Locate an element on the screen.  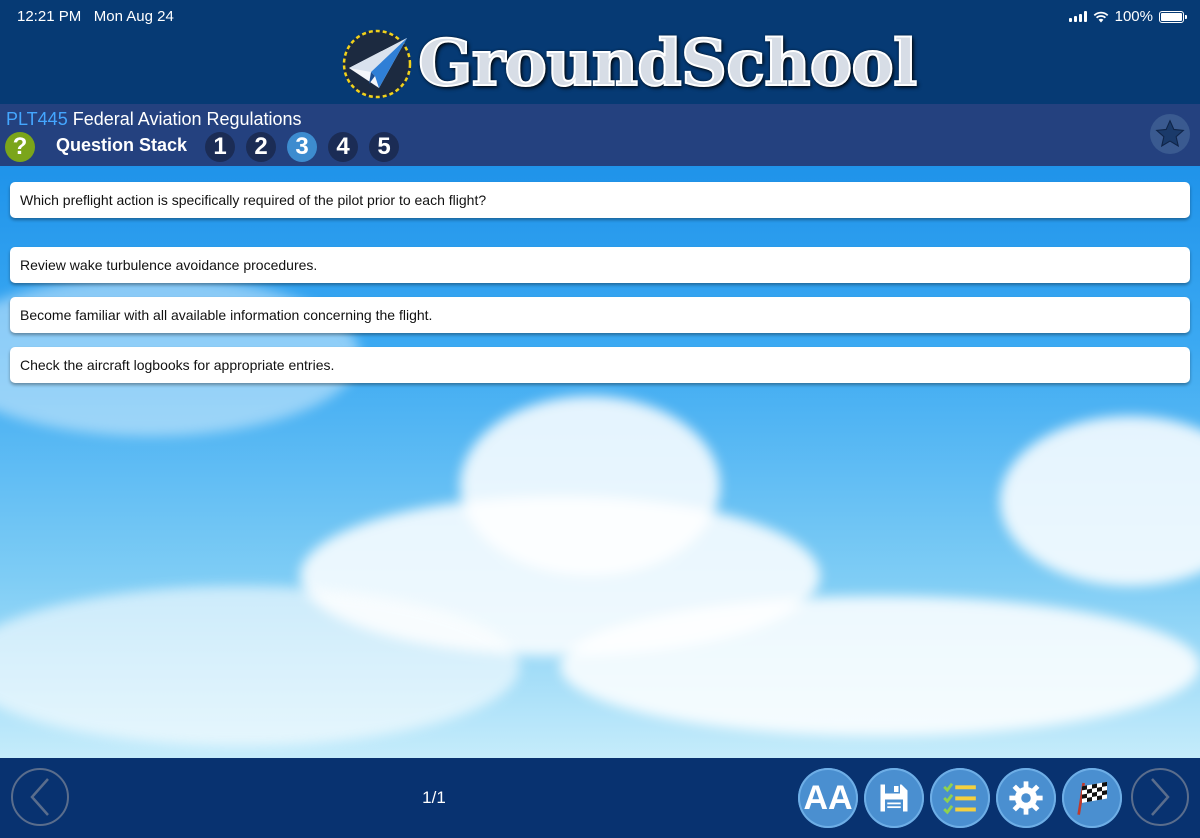
app-brand: GroundSchool is located at coordinates (629, 63).